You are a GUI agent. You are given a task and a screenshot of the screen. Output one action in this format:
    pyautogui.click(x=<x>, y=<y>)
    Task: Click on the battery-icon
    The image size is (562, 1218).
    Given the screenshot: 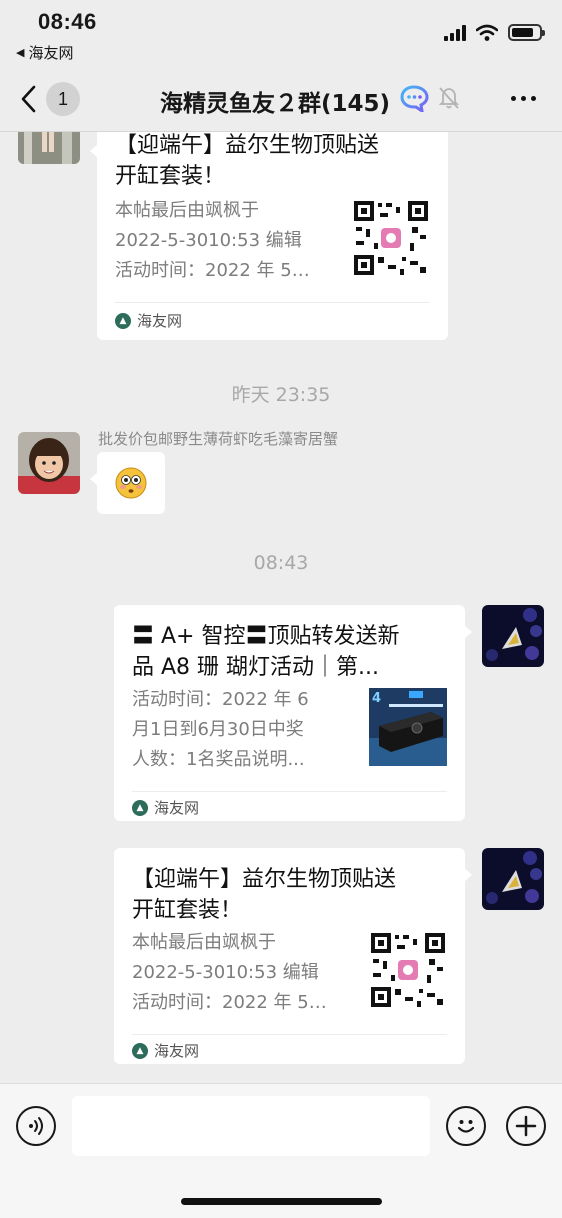 What is the action you would take?
    pyautogui.click(x=526, y=32)
    